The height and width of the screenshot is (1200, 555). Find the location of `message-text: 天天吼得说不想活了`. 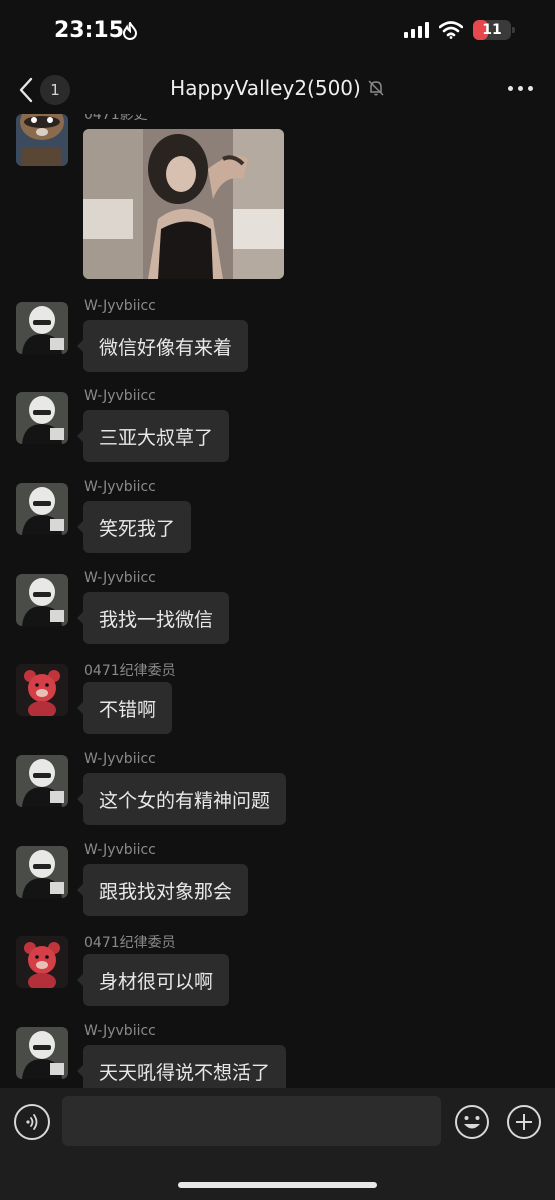

message-text: 天天吼得说不想活了 is located at coordinates (185, 1072).